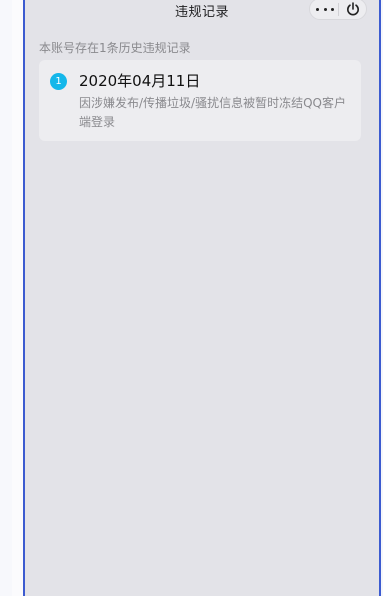 Image resolution: width=383 pixels, height=596 pixels. I want to click on record-index-badge: 1, so click(58, 81).